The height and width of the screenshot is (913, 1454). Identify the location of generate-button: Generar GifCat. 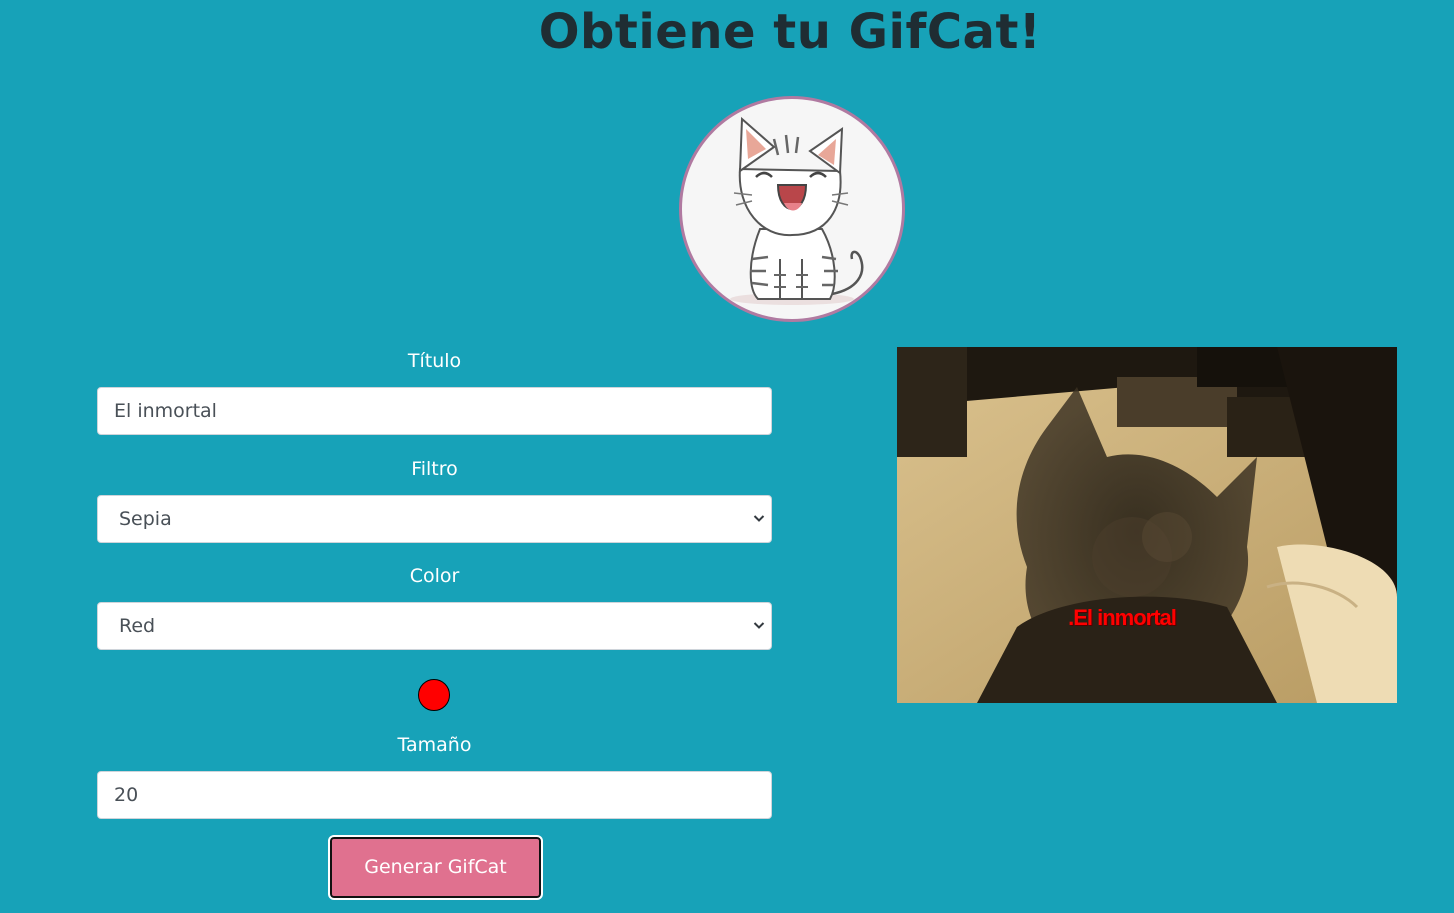
(435, 867).